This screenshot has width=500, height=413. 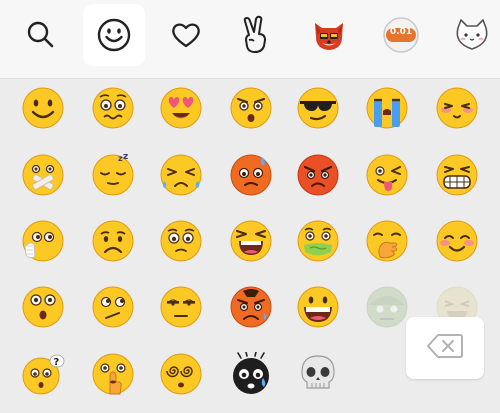 I want to click on tab-emoji, so click(x=114, y=35).